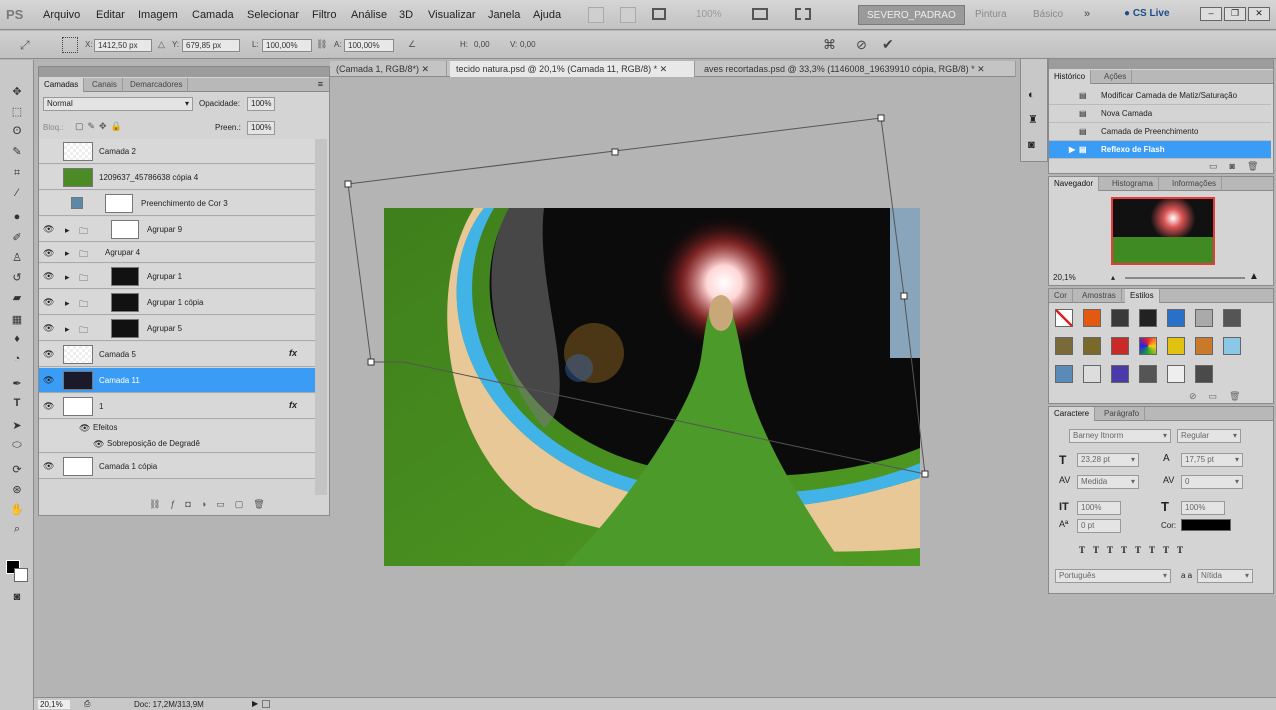  Describe the element at coordinates (177, 406) in the screenshot. I see `layer-row: 👁 1 fx` at that location.